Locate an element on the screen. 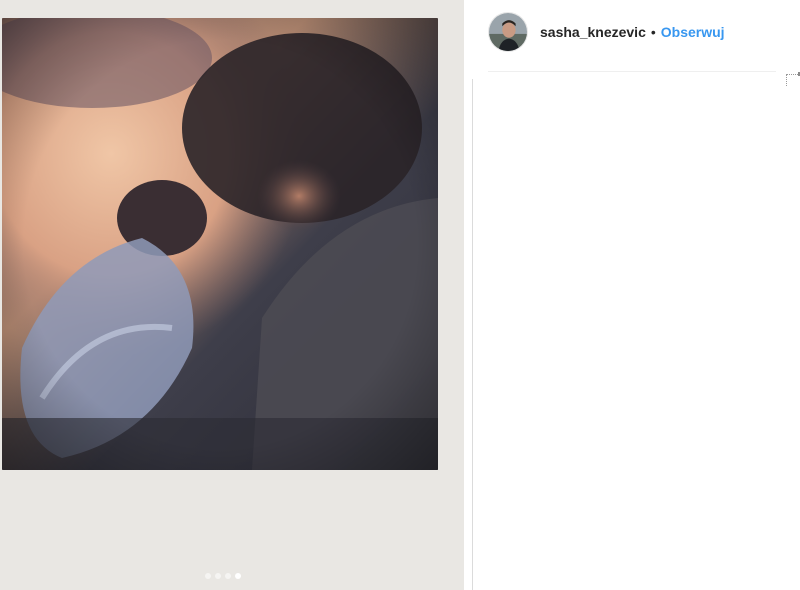  avatar-image is located at coordinates (508, 32).